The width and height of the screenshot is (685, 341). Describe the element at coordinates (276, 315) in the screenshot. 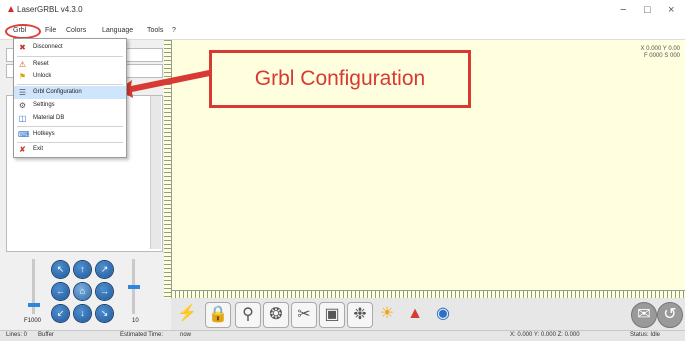

I see `globe-icon: ❂` at that location.